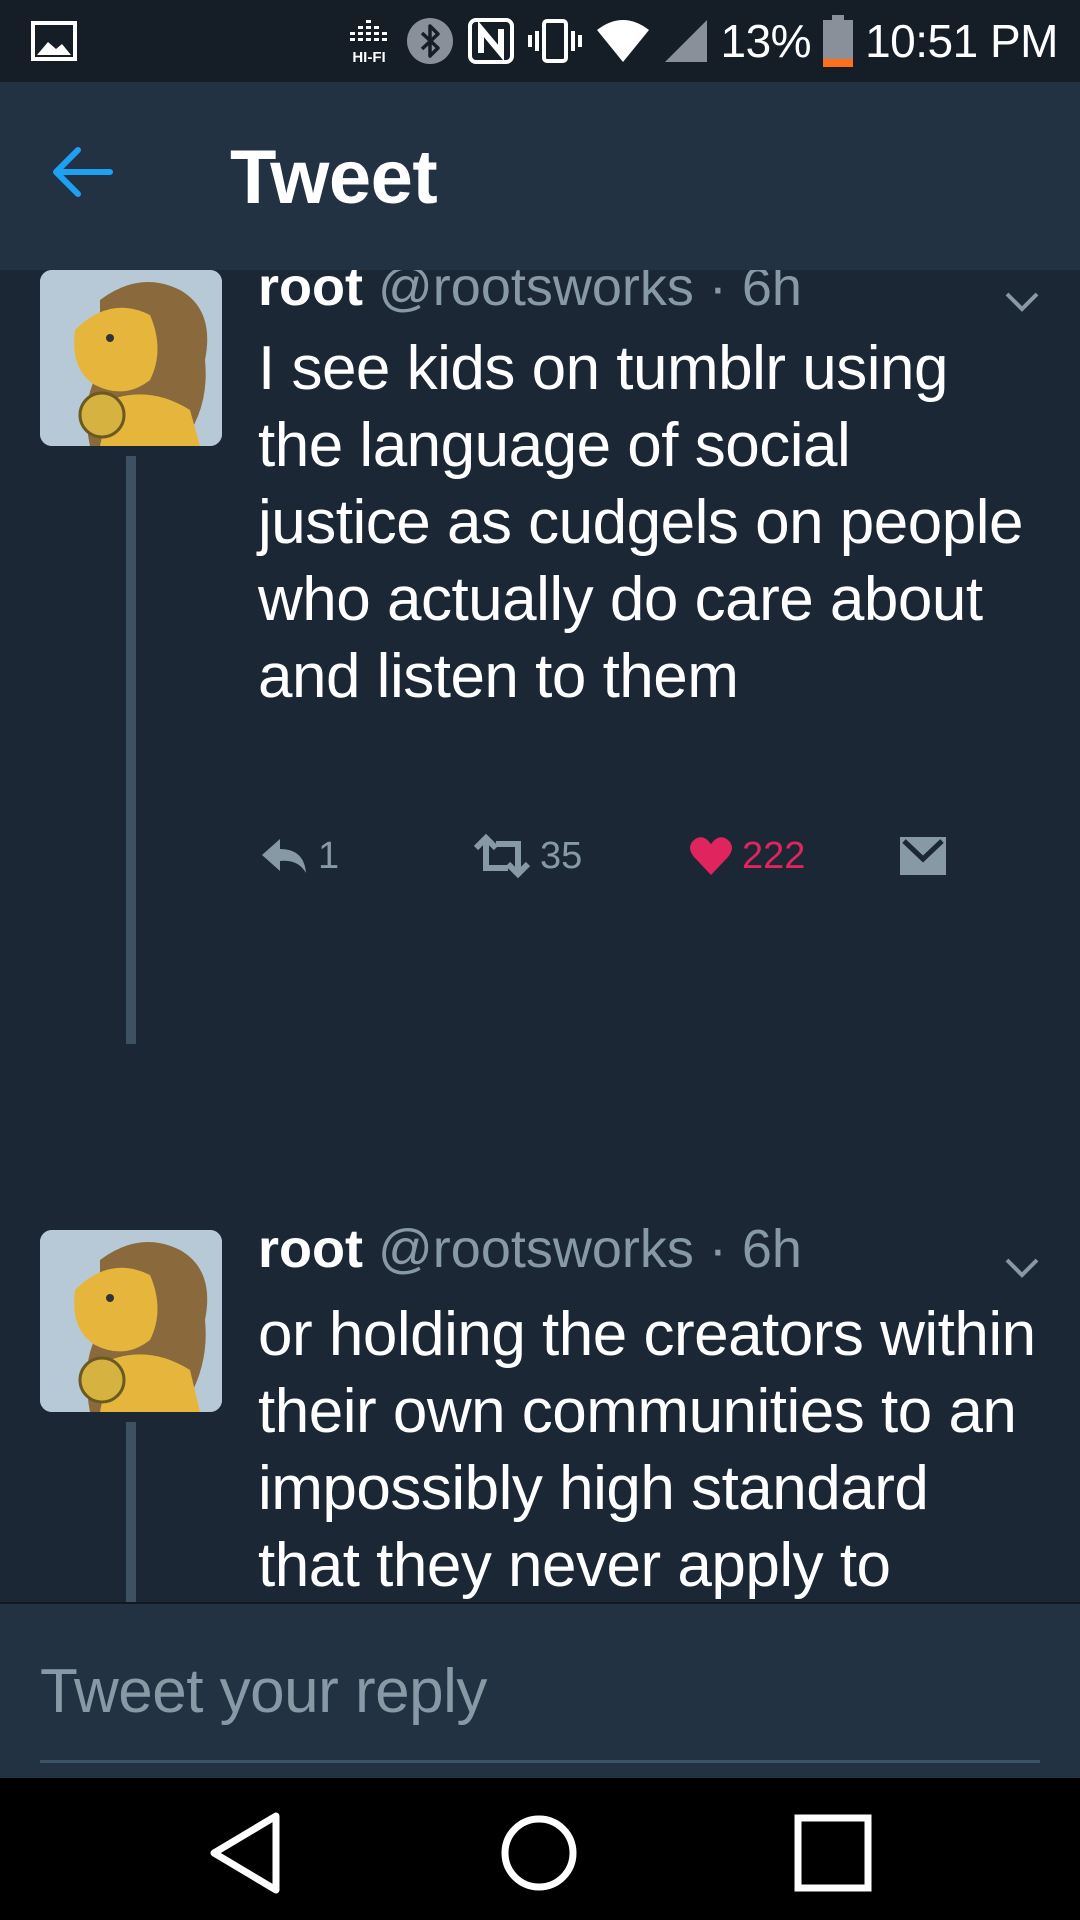 This screenshot has width=1080, height=1920. I want to click on like-count: 222, so click(774, 855).